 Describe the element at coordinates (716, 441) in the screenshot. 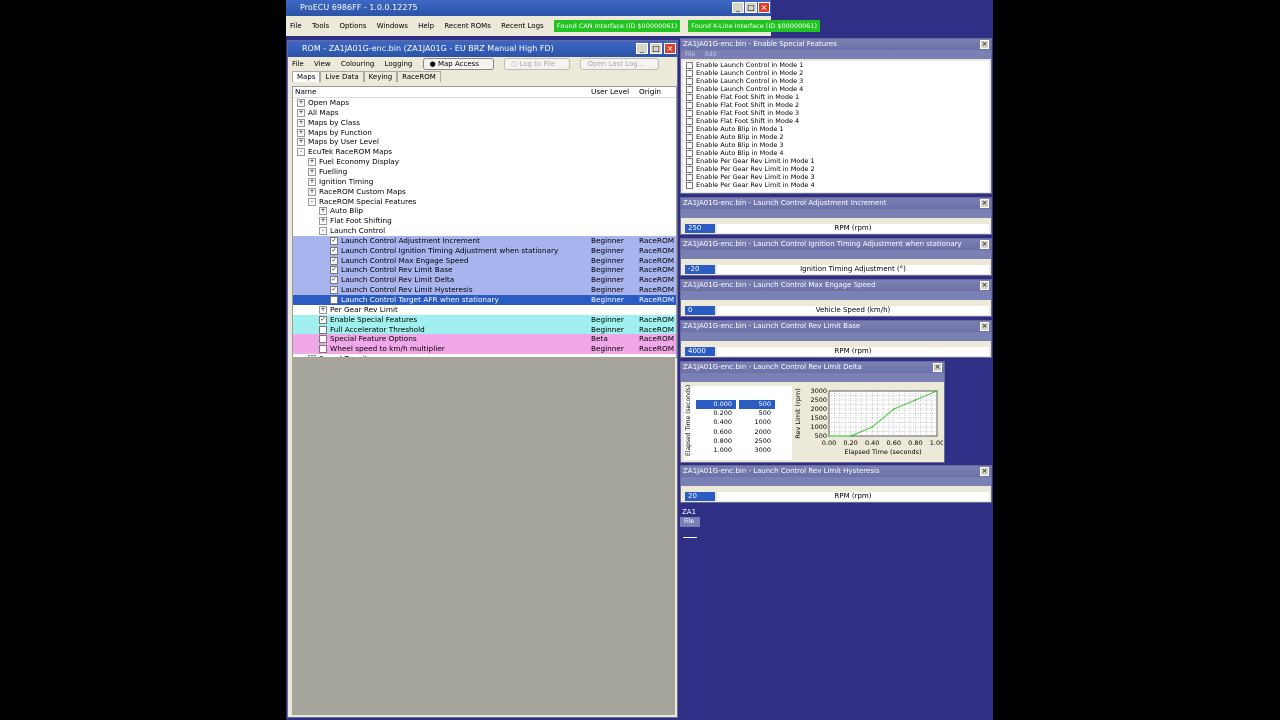

I see `delta-x-cell: 0.800` at that location.